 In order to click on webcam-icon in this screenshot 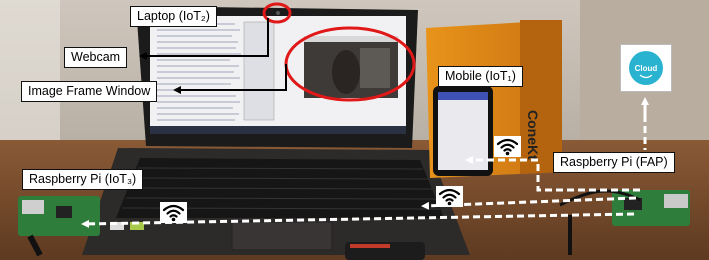, I will do `click(278, 13)`.